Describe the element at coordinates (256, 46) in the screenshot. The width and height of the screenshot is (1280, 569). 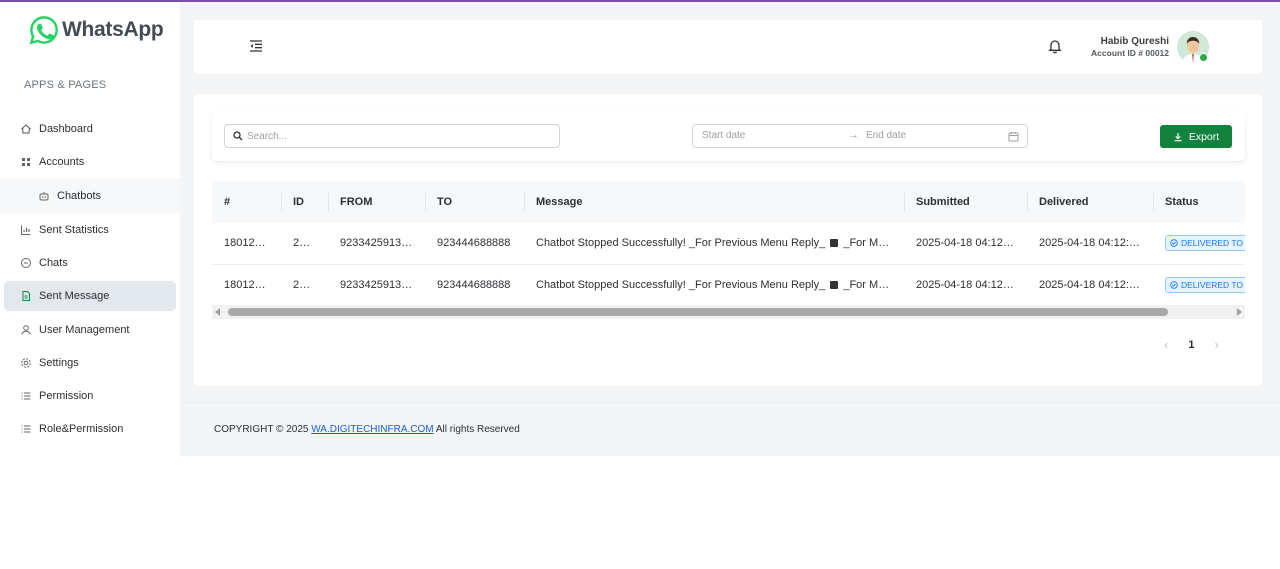
I see `menu-collapse-icon` at that location.